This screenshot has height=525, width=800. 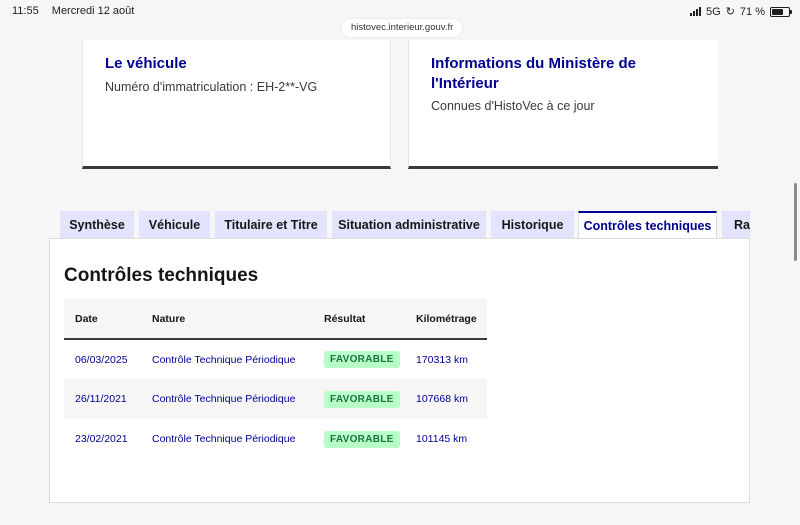 What do you see at coordinates (446, 319) in the screenshot?
I see `column-header-mileage: Kilométrage` at bounding box center [446, 319].